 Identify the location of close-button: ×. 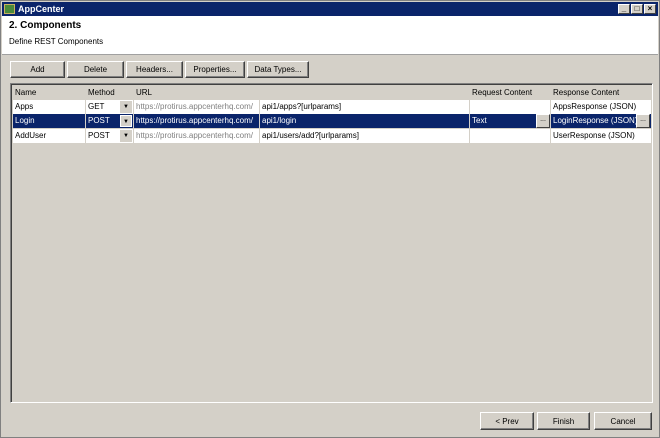
(650, 9).